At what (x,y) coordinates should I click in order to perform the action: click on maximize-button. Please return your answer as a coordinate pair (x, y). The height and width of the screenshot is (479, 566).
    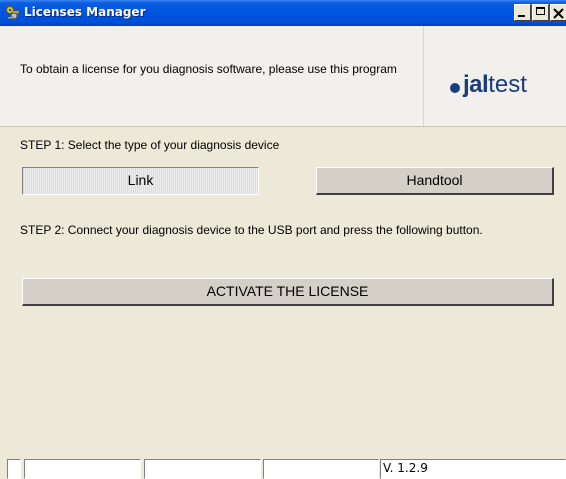
    Looking at the image, I should click on (540, 12).